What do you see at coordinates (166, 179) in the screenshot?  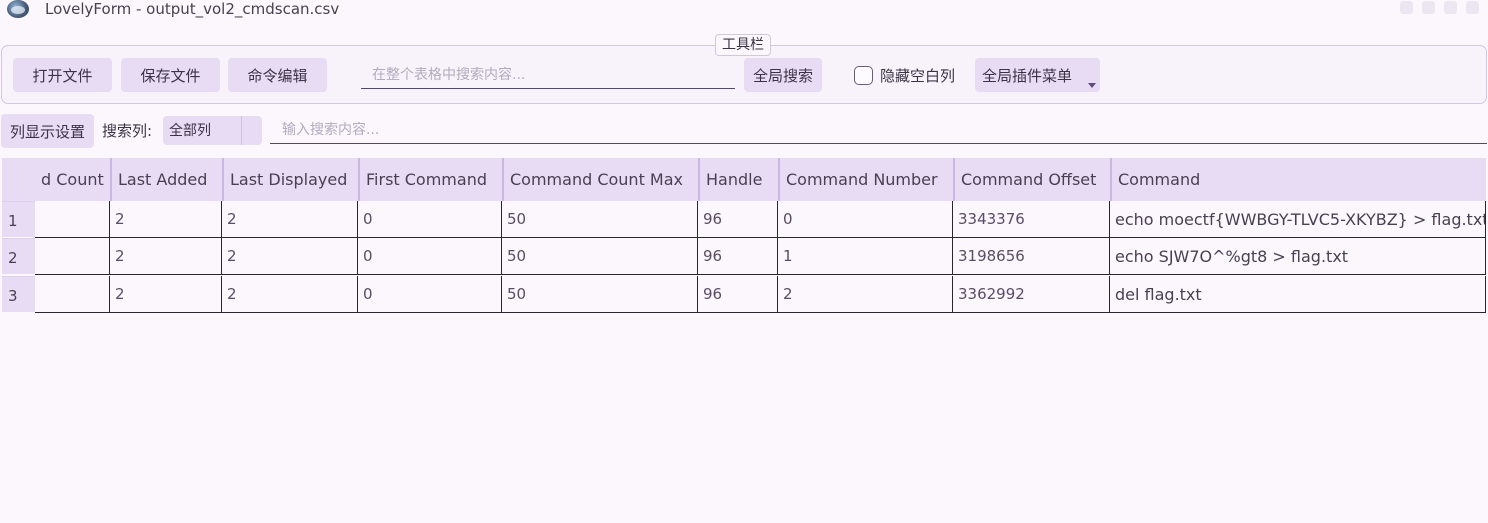 I see `header-last-added: Last Added` at bounding box center [166, 179].